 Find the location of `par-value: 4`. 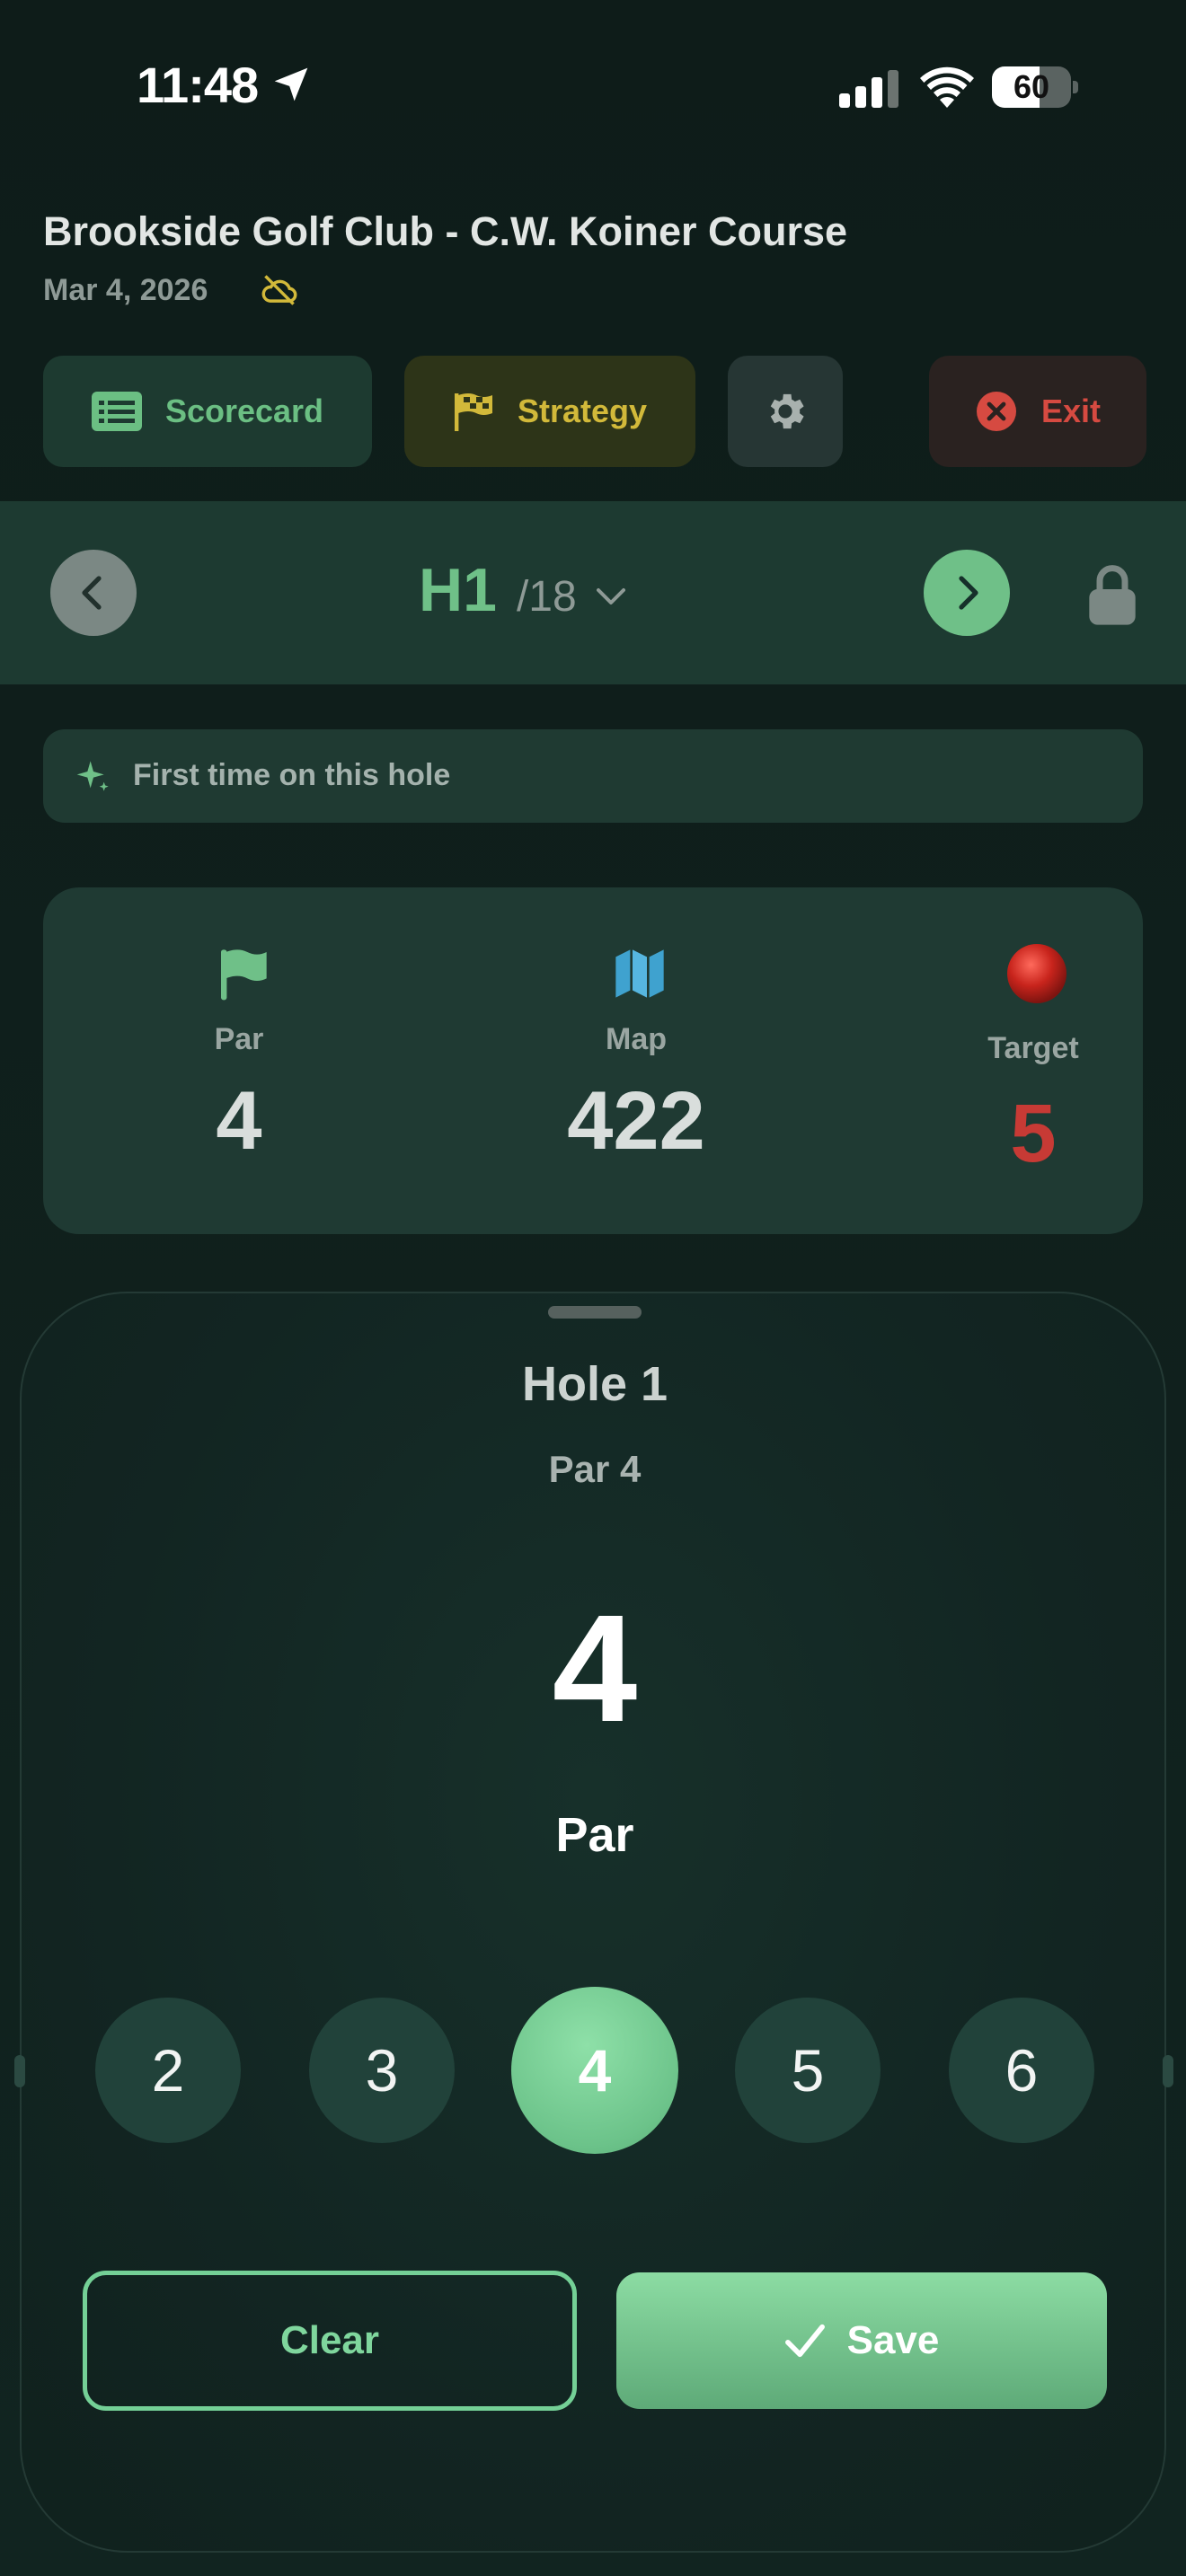

par-value: 4 is located at coordinates (239, 1121).